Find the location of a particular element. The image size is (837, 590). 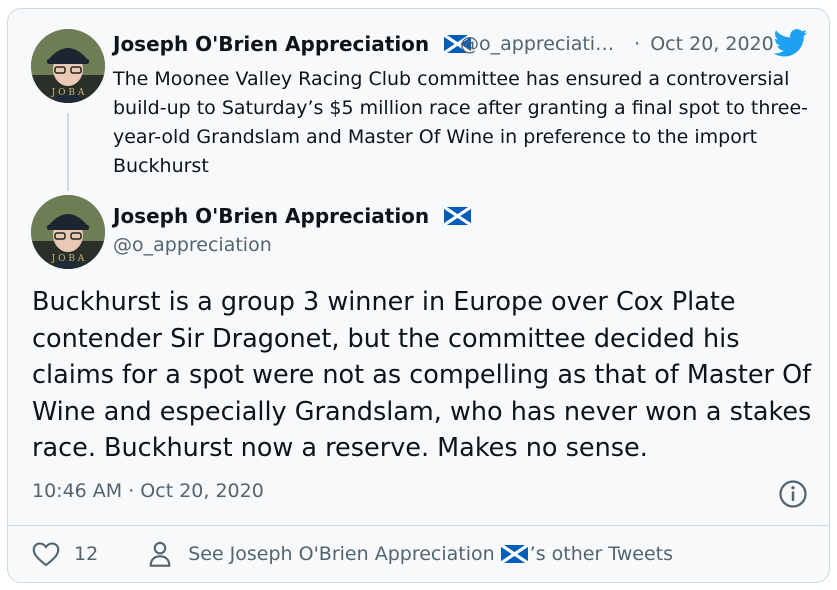

divider is located at coordinates (418, 525).